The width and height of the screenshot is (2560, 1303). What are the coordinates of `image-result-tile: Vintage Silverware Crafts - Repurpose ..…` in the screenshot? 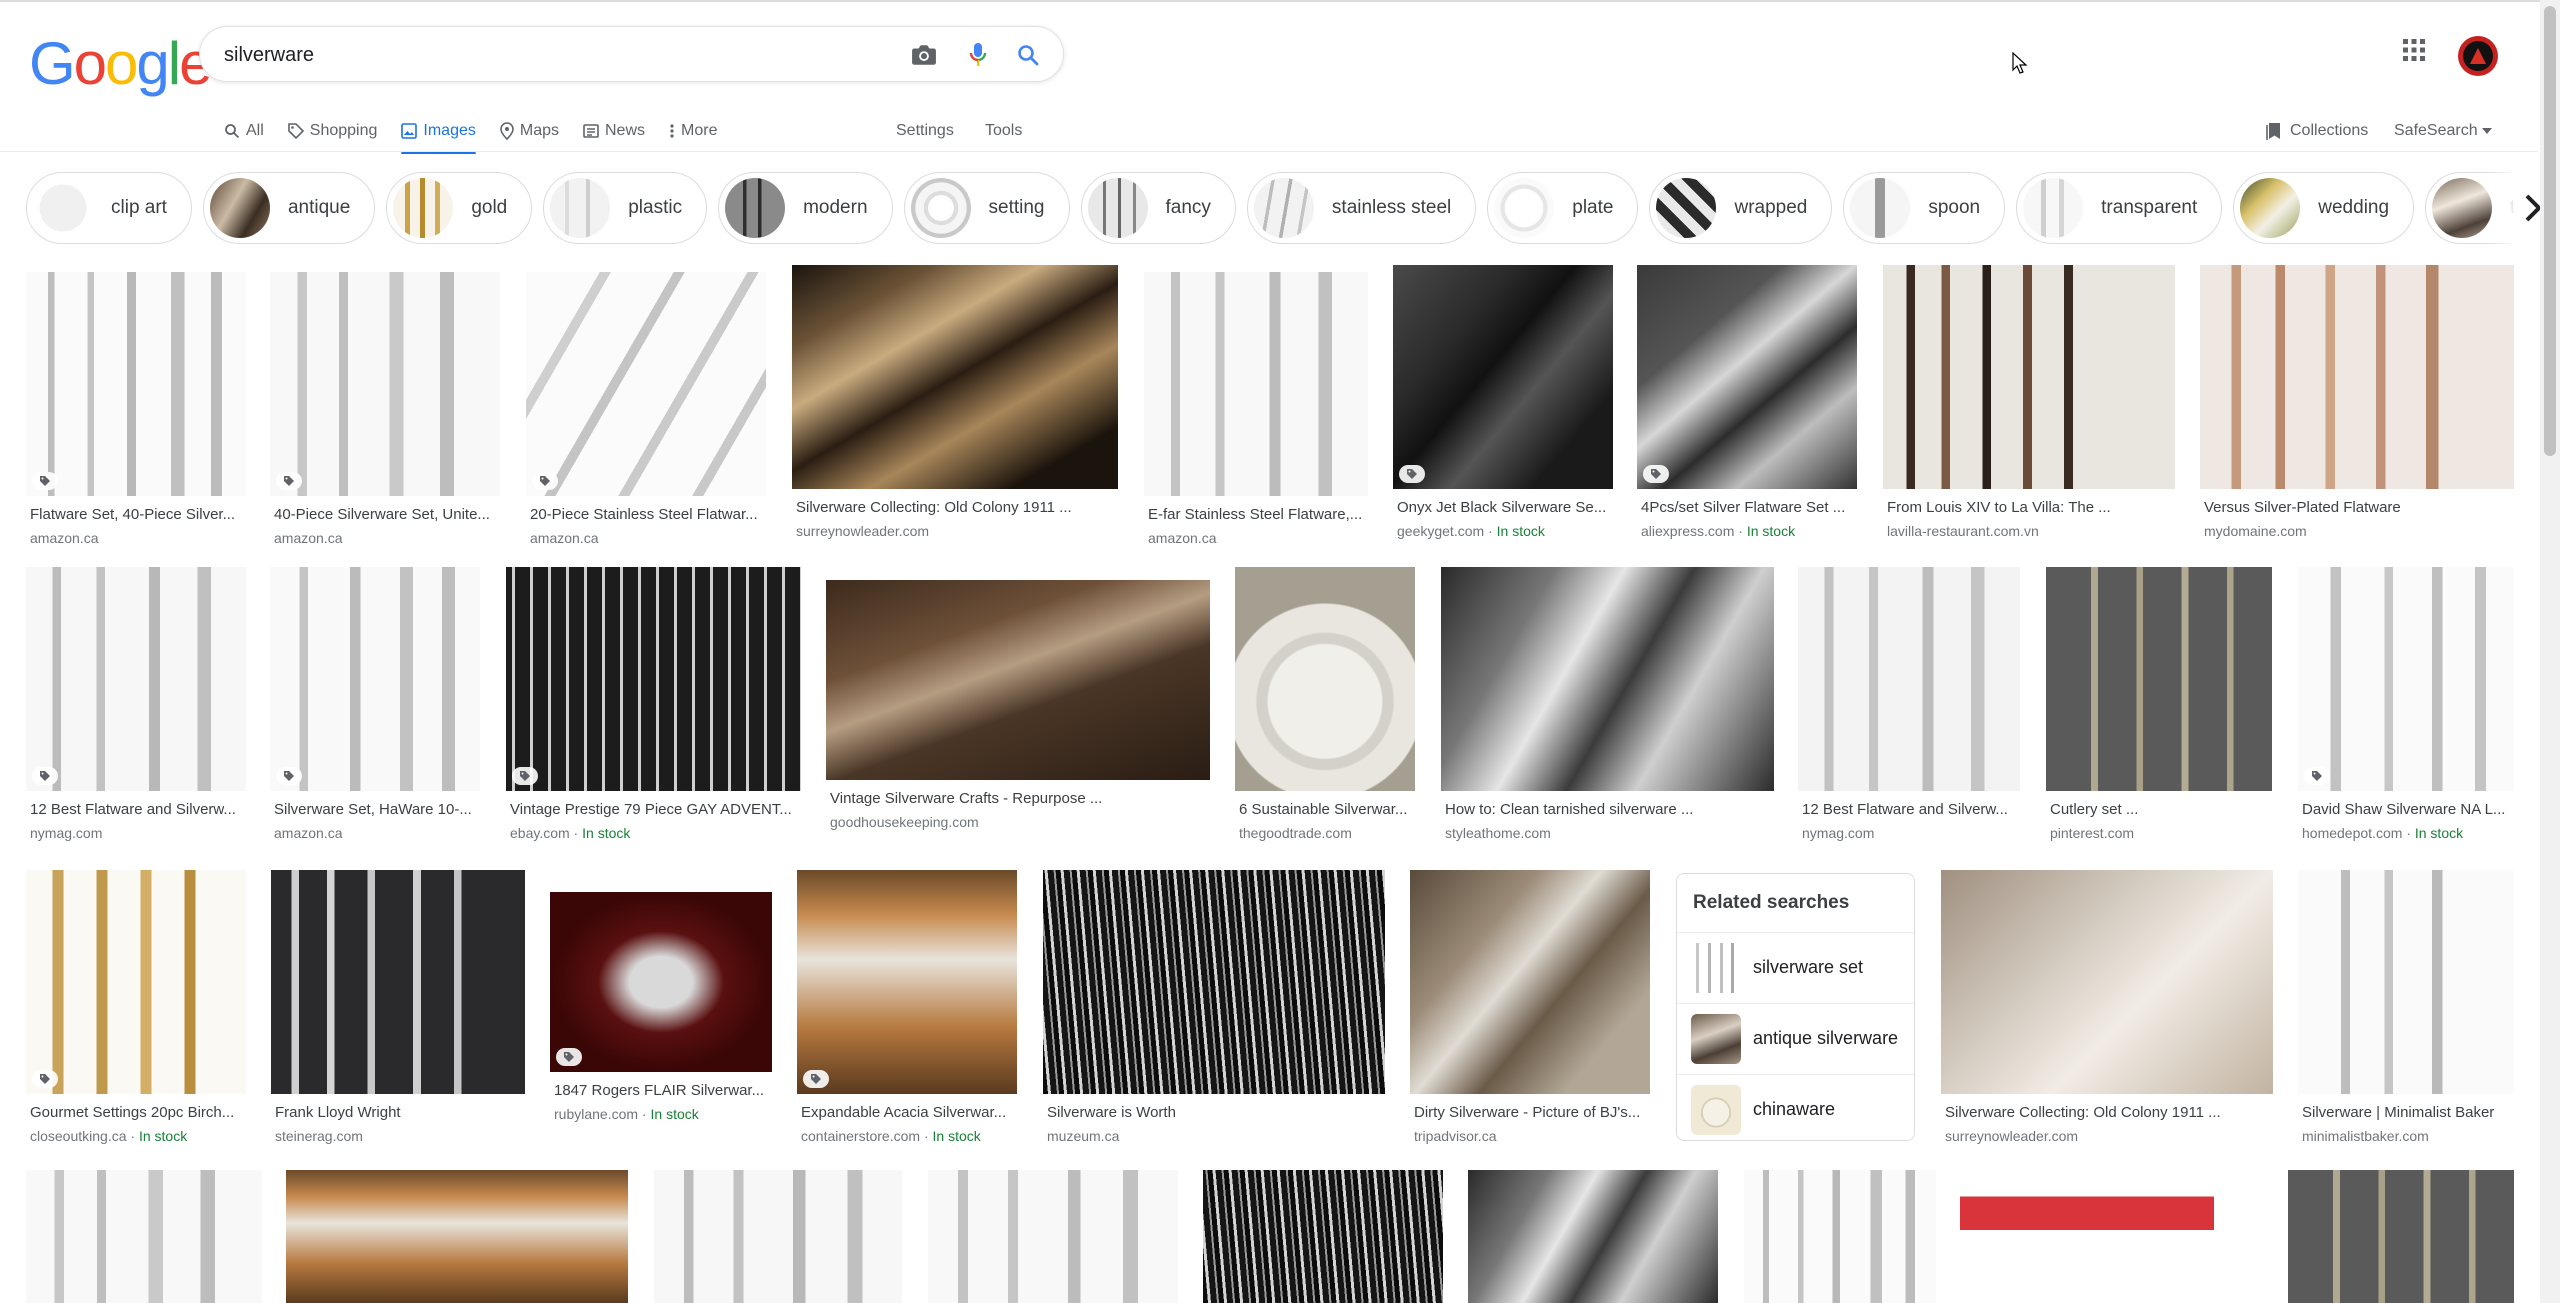 It's located at (1018, 712).